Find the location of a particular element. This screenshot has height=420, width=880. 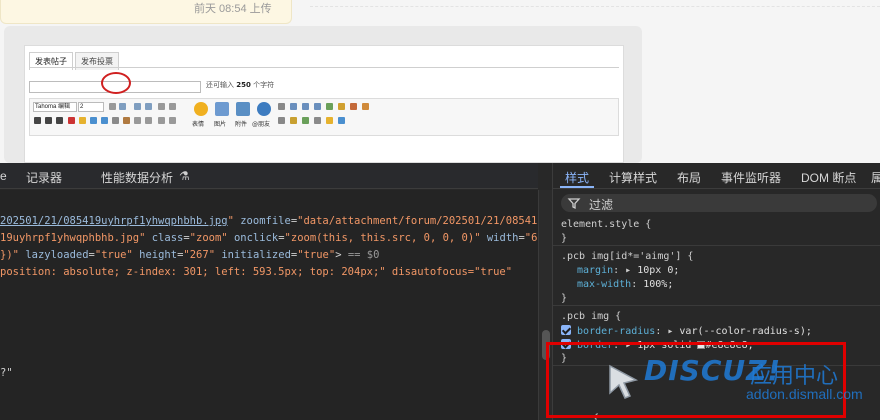

onclick-value: zoom(this, this.src, 0, 0, 0) is located at coordinates (382, 238).